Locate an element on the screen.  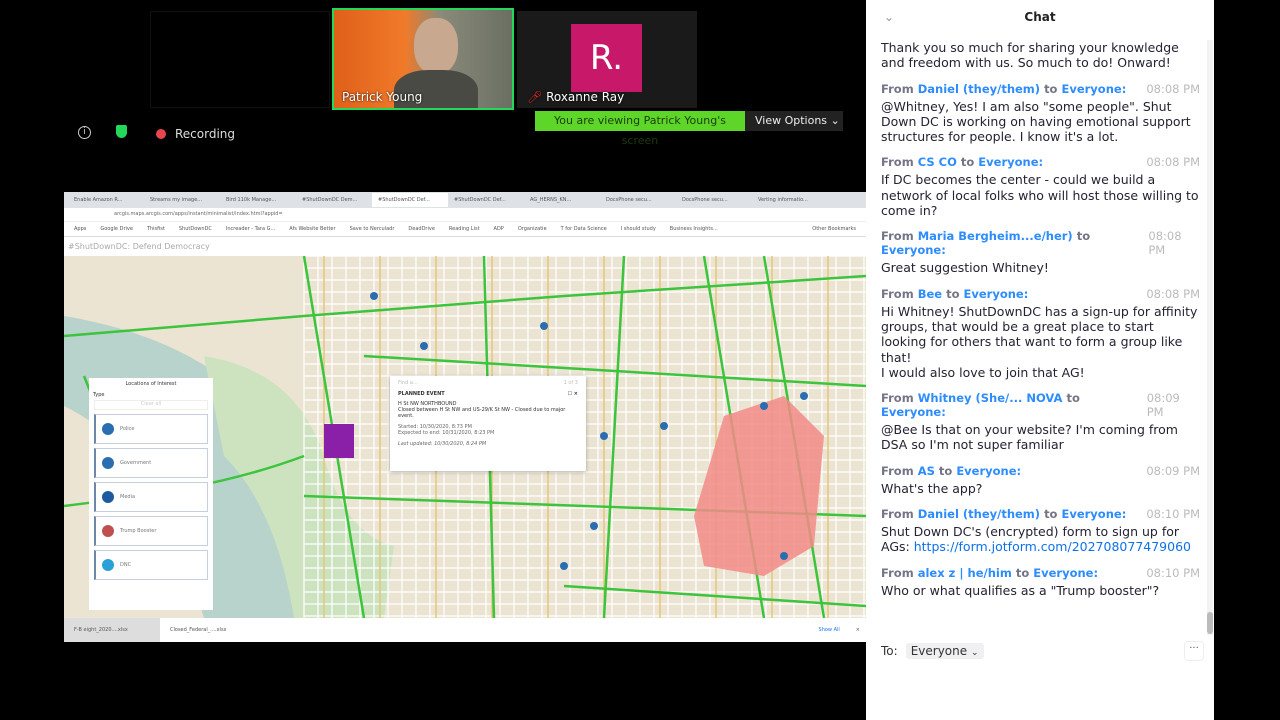
bookmark-item: Organizatie is located at coordinates (532, 229).